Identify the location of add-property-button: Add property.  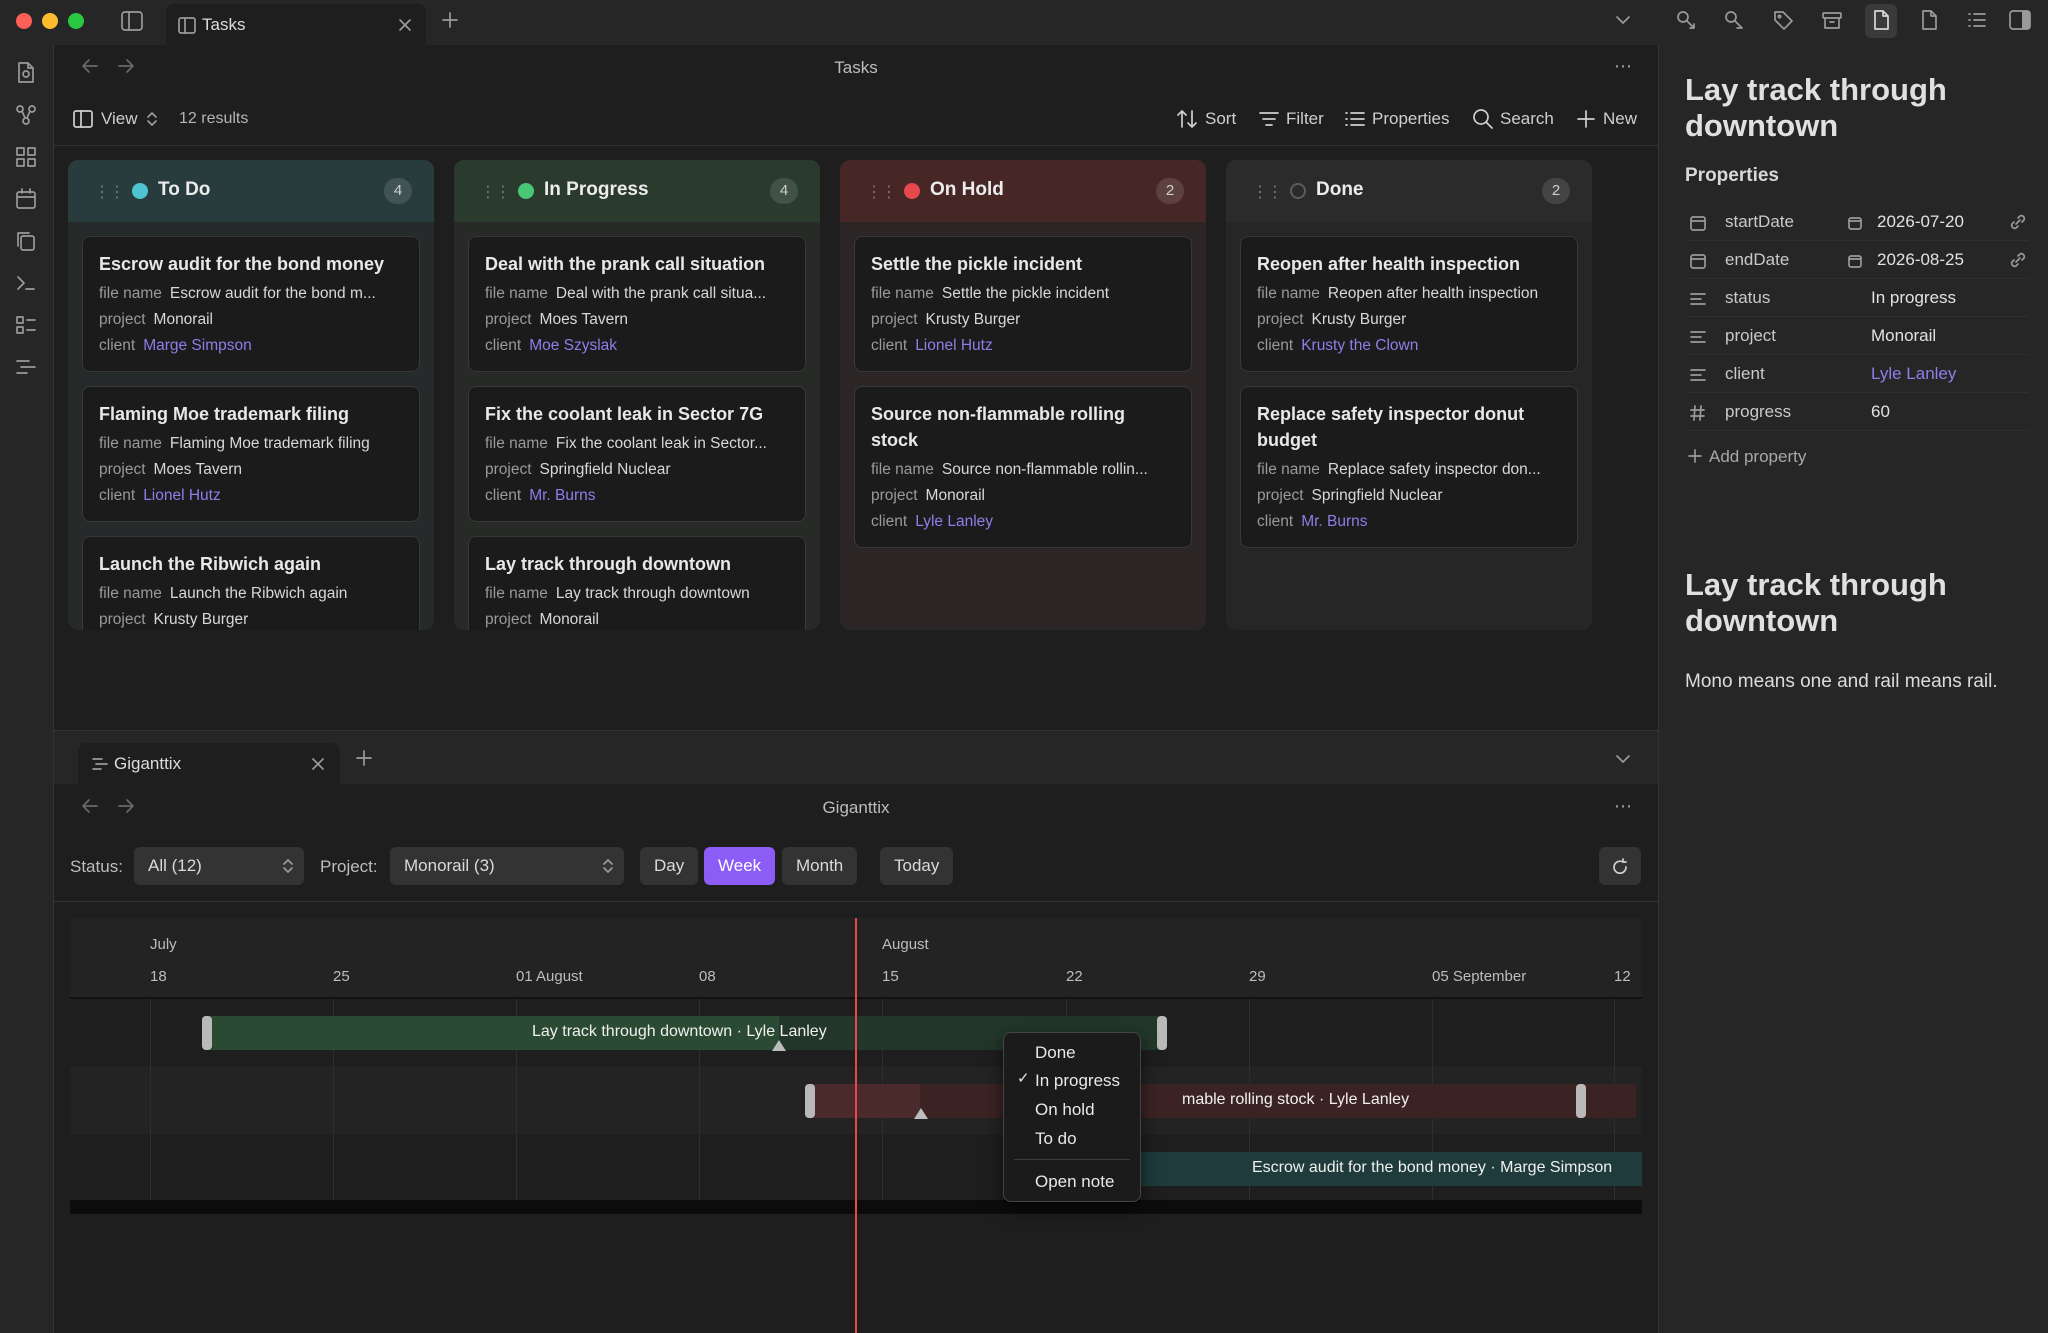
(1757, 457).